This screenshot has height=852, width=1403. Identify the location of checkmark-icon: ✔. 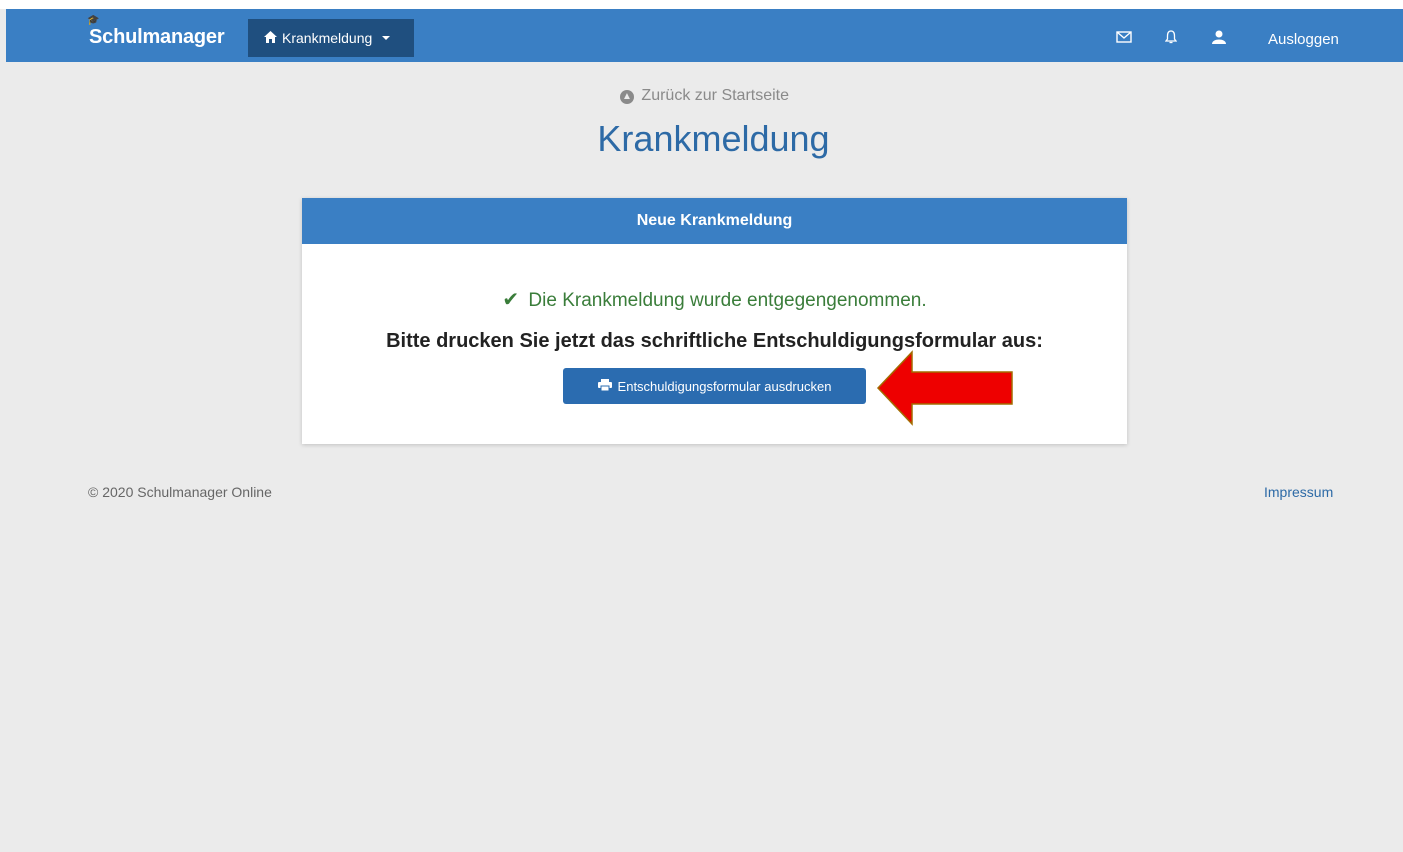
(511, 300).